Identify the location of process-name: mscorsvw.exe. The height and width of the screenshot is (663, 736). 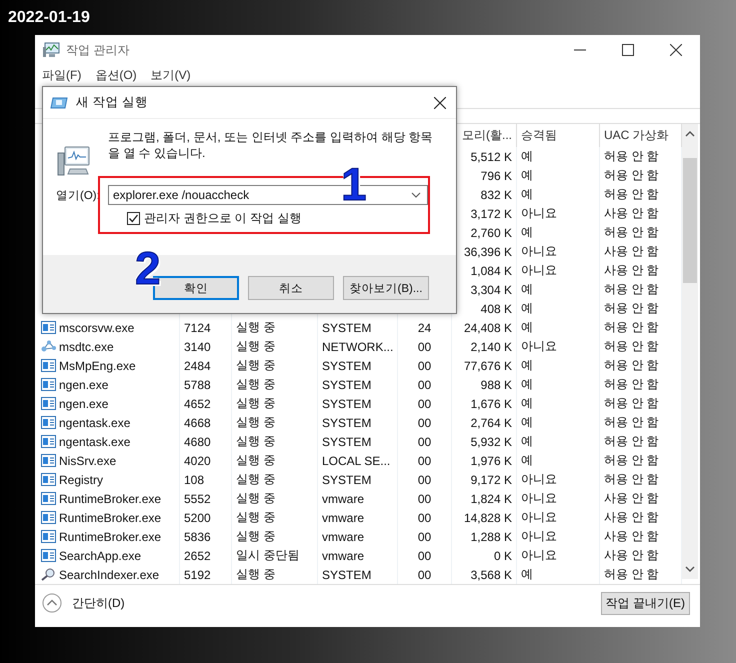
(96, 327).